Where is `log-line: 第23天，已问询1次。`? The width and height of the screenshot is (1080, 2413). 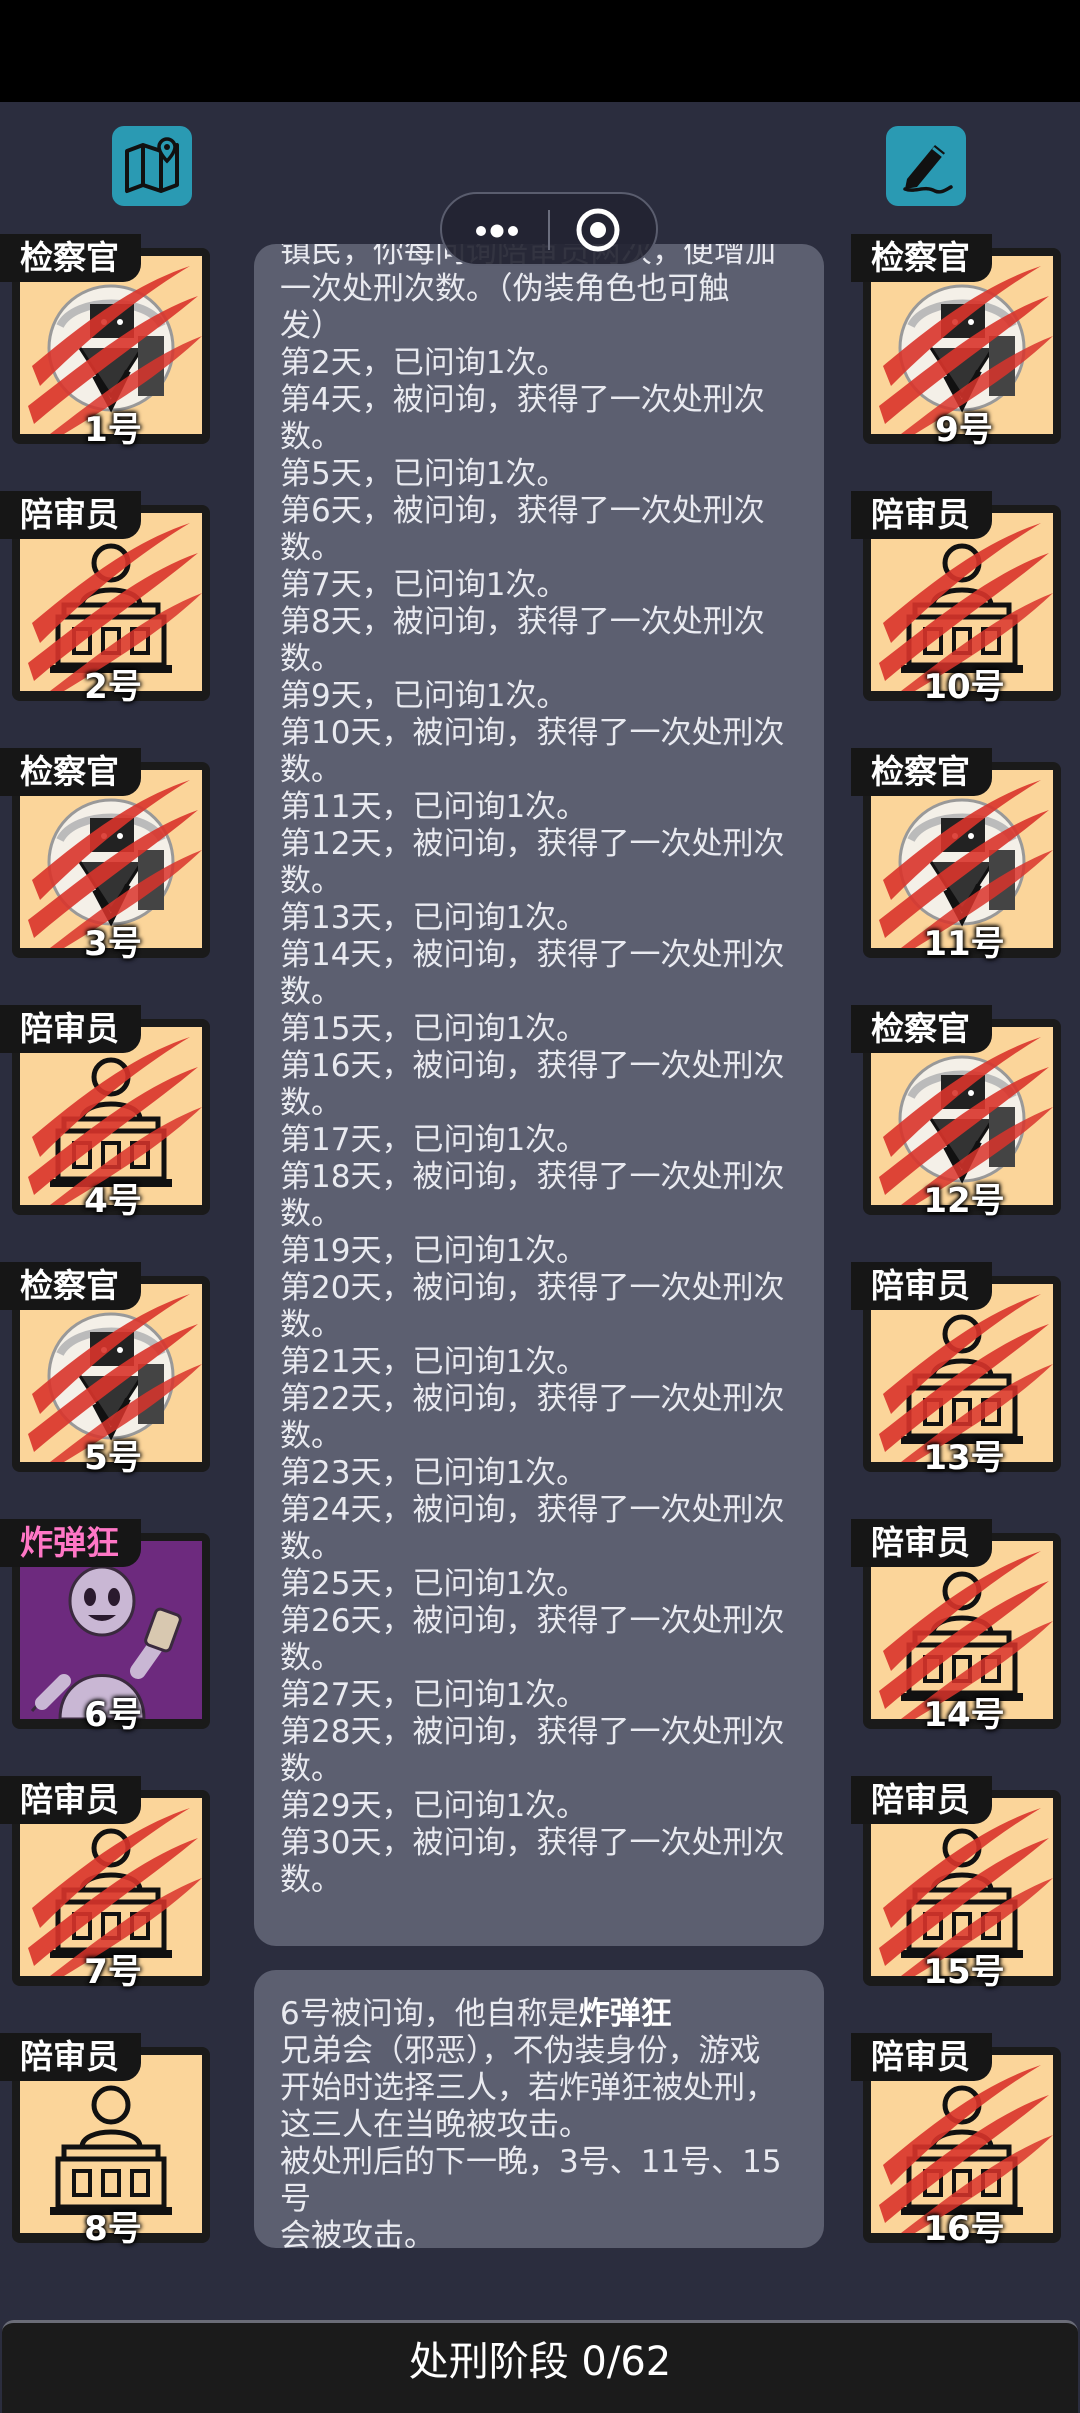
log-line: 第23天，已问询1次。 is located at coordinates (434, 1473).